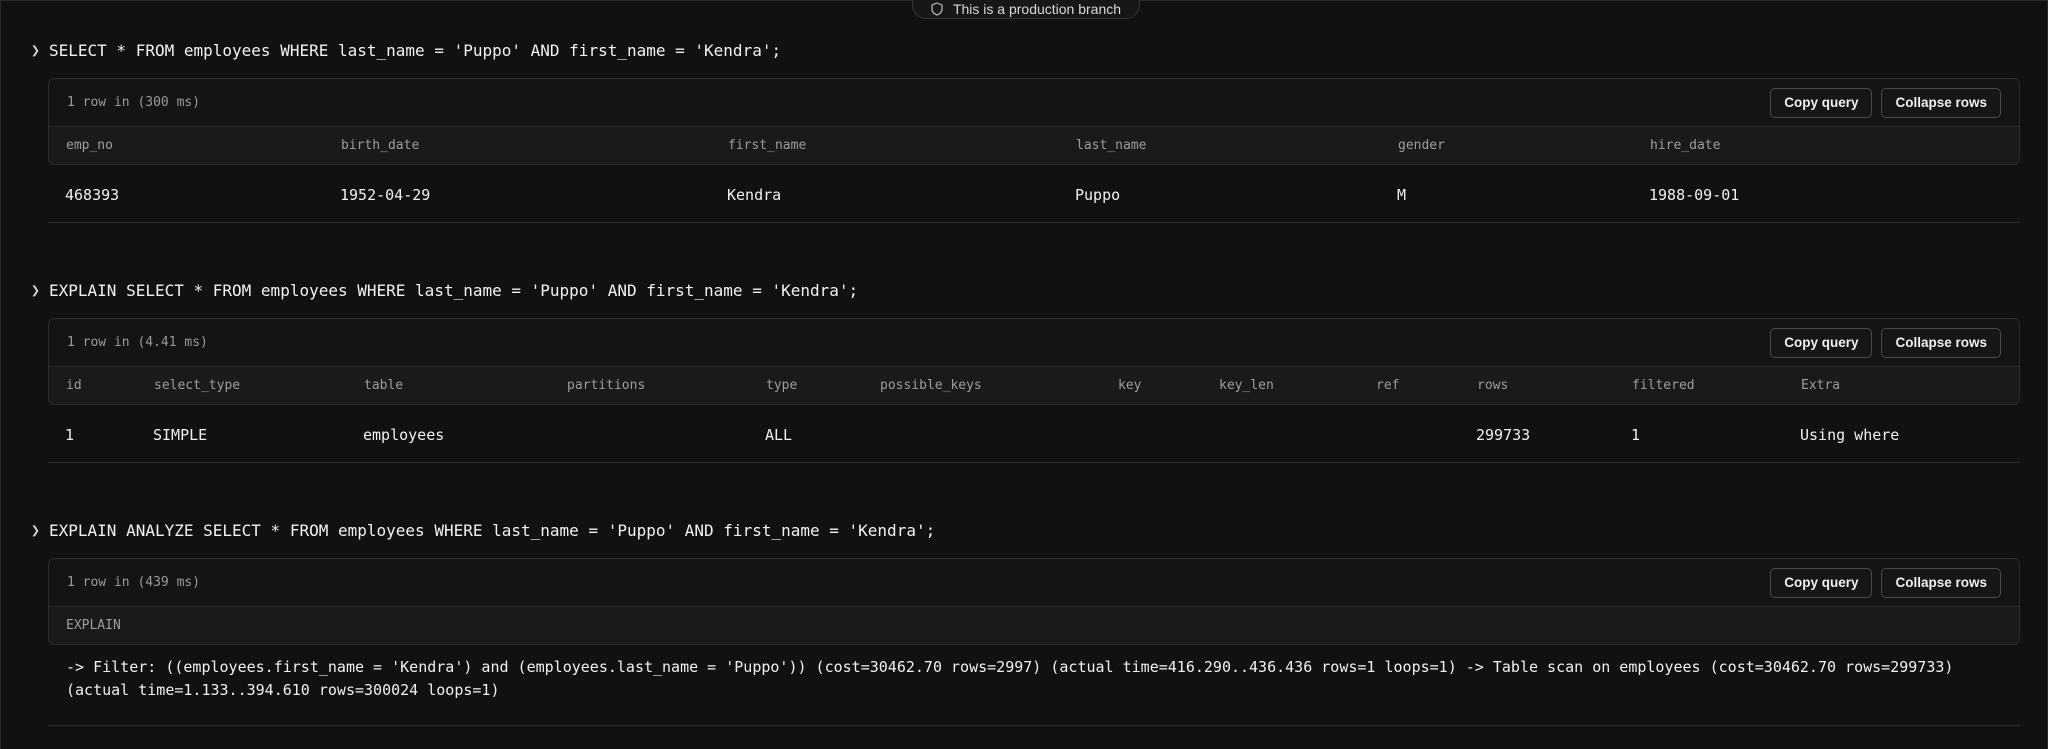 This screenshot has width=2048, height=749. I want to click on column-header: possible_keys, so click(931, 385).